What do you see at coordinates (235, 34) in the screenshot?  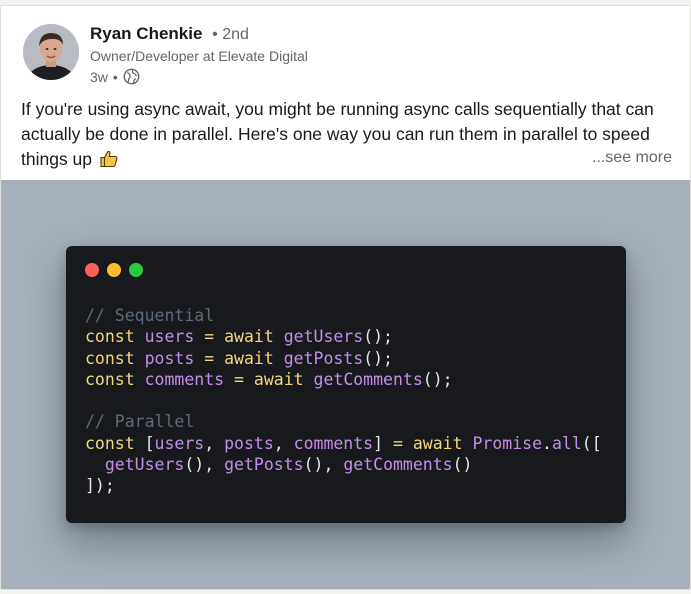 I see `degree-label: 2nd` at bounding box center [235, 34].